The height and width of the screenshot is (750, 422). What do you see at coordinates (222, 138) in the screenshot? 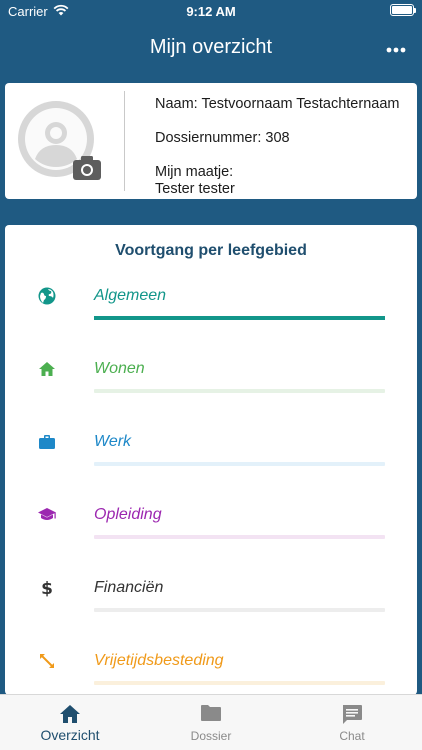
I see `profile-dossier-number: Dossiernummer: 308` at bounding box center [222, 138].